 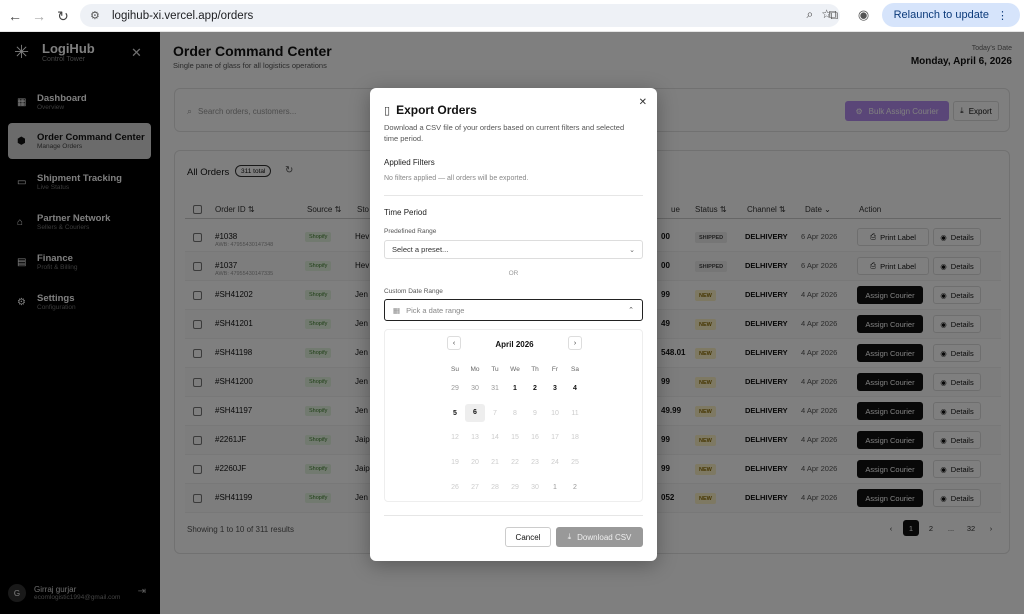 What do you see at coordinates (455, 413) in the screenshot?
I see `calendar-day: 5` at bounding box center [455, 413].